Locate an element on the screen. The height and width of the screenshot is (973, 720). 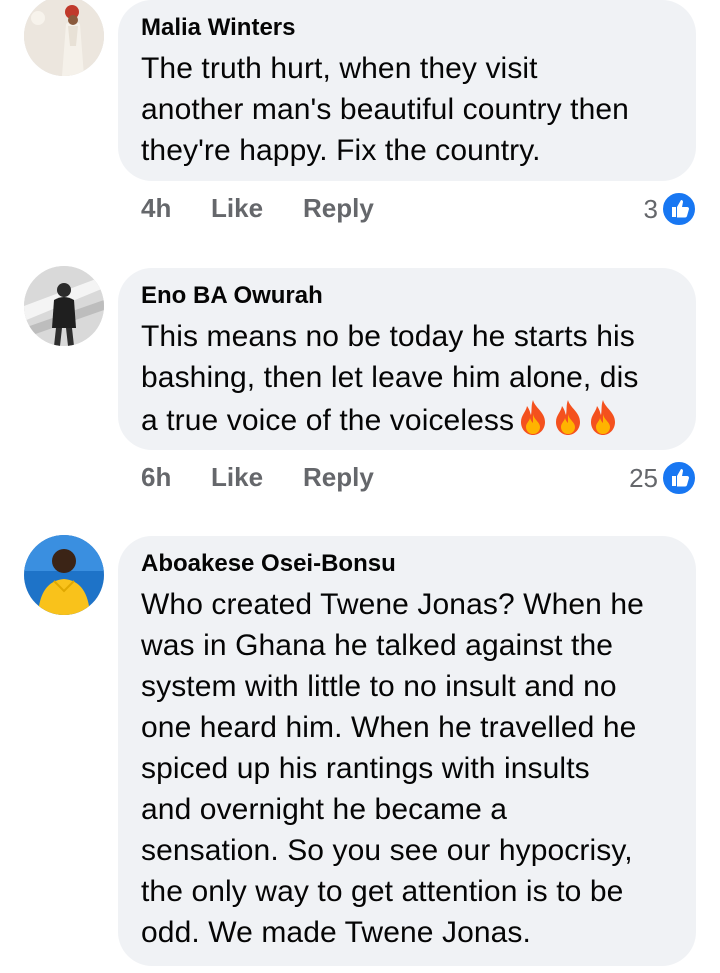
comment-actions: 6h Like Reply is located at coordinates (291, 480).